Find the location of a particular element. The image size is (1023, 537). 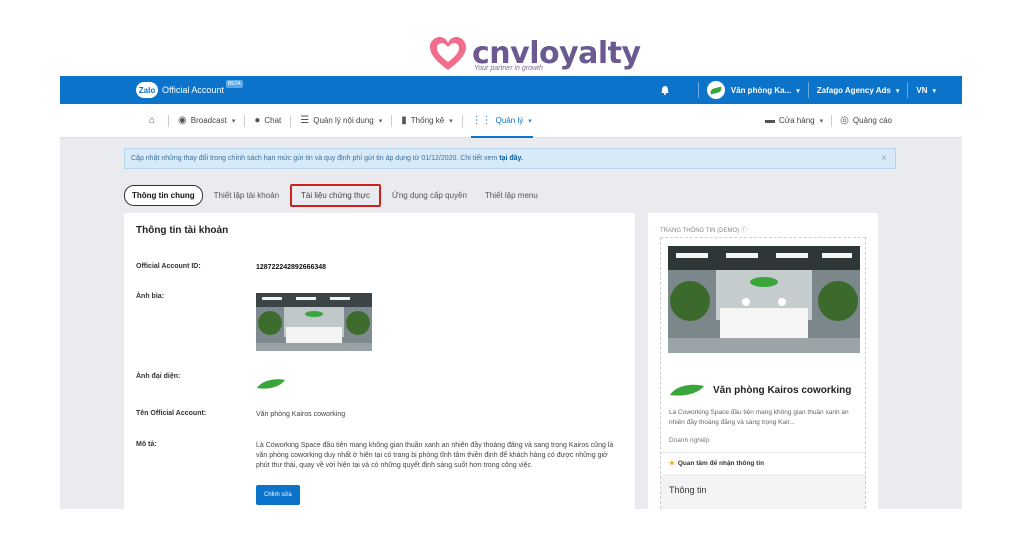

account-switcher: Văn phòng Ka... ▾ is located at coordinates (765, 90).